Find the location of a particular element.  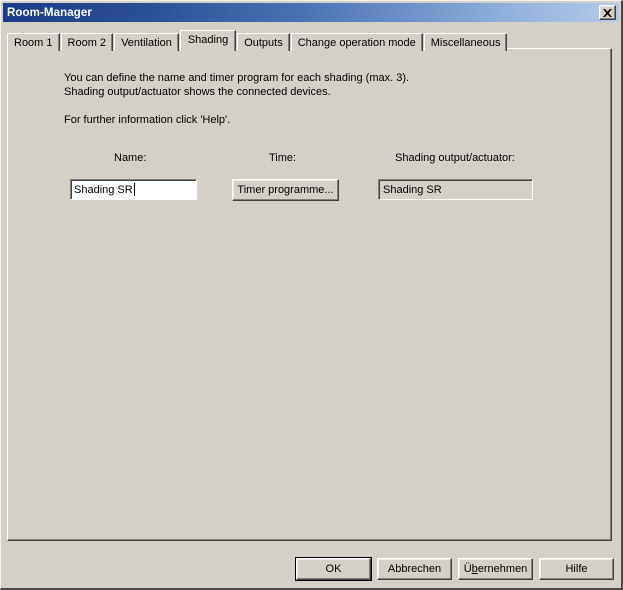

close-button is located at coordinates (607, 12).